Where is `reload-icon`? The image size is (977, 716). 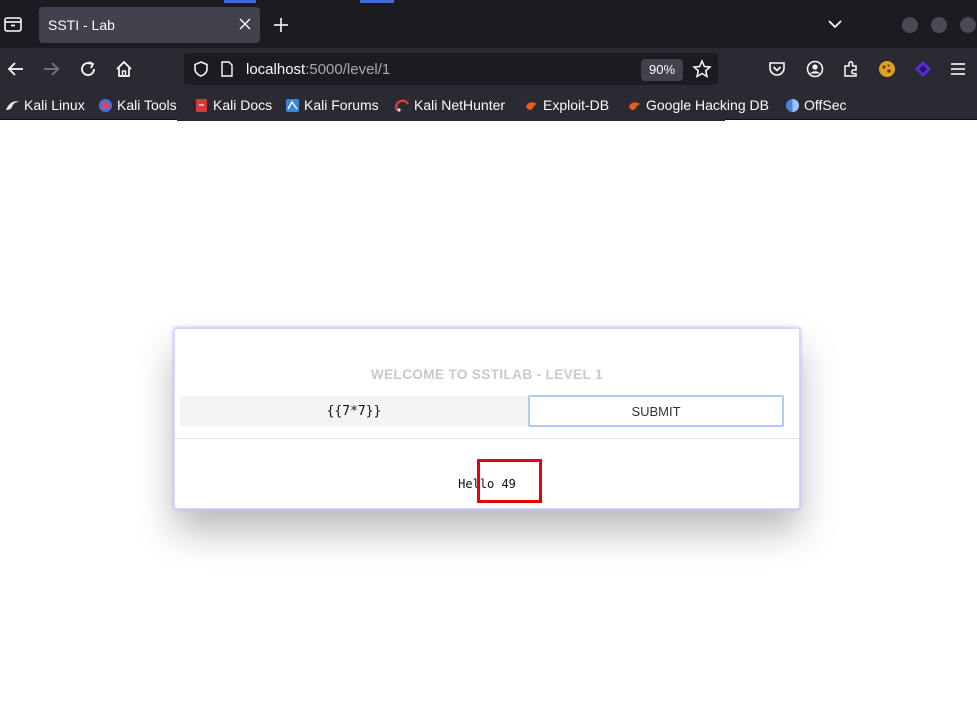
reload-icon is located at coordinates (88, 69).